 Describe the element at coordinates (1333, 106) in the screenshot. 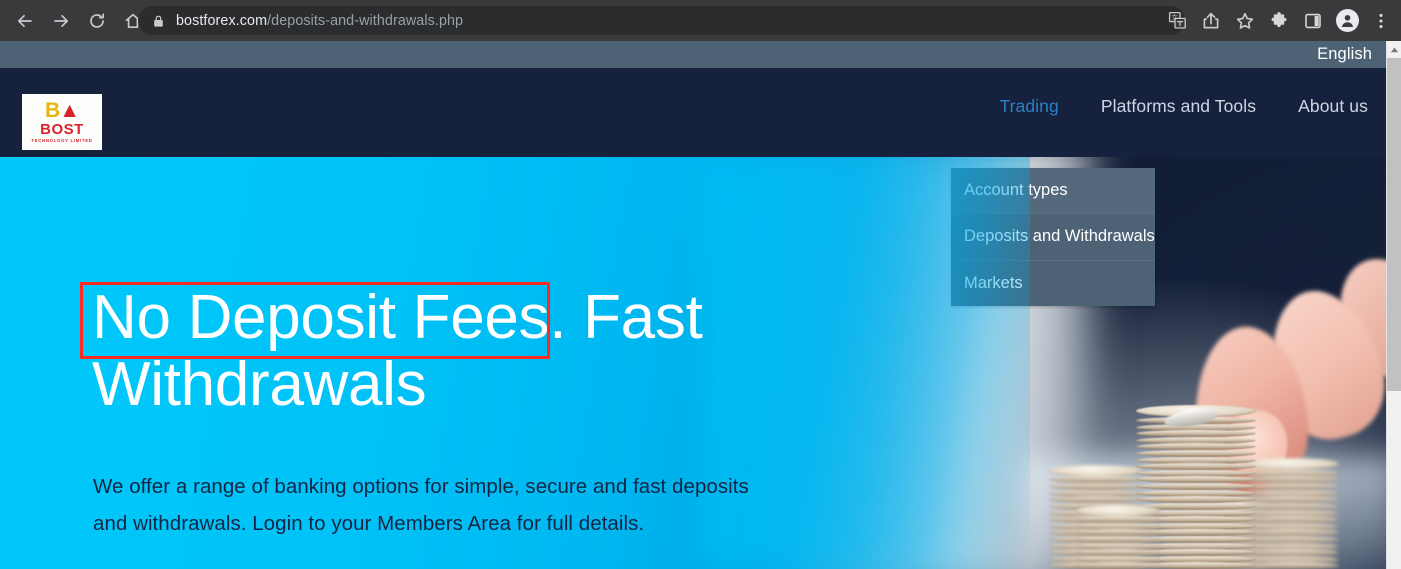

I see `nav-item-about-us: About us` at that location.